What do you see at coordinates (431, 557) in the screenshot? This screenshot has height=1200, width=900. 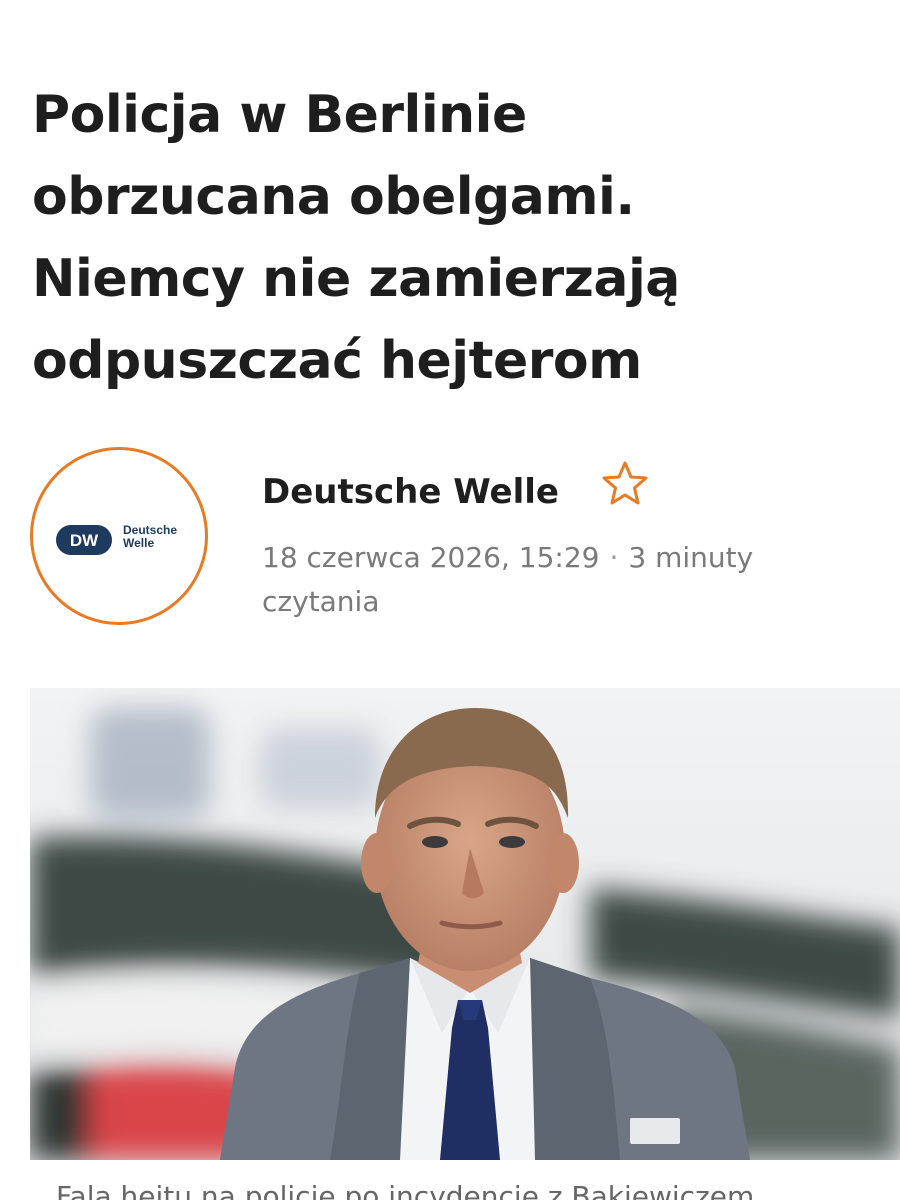 I see `publish-date: 18 czerwca 2026, 15:29` at bounding box center [431, 557].